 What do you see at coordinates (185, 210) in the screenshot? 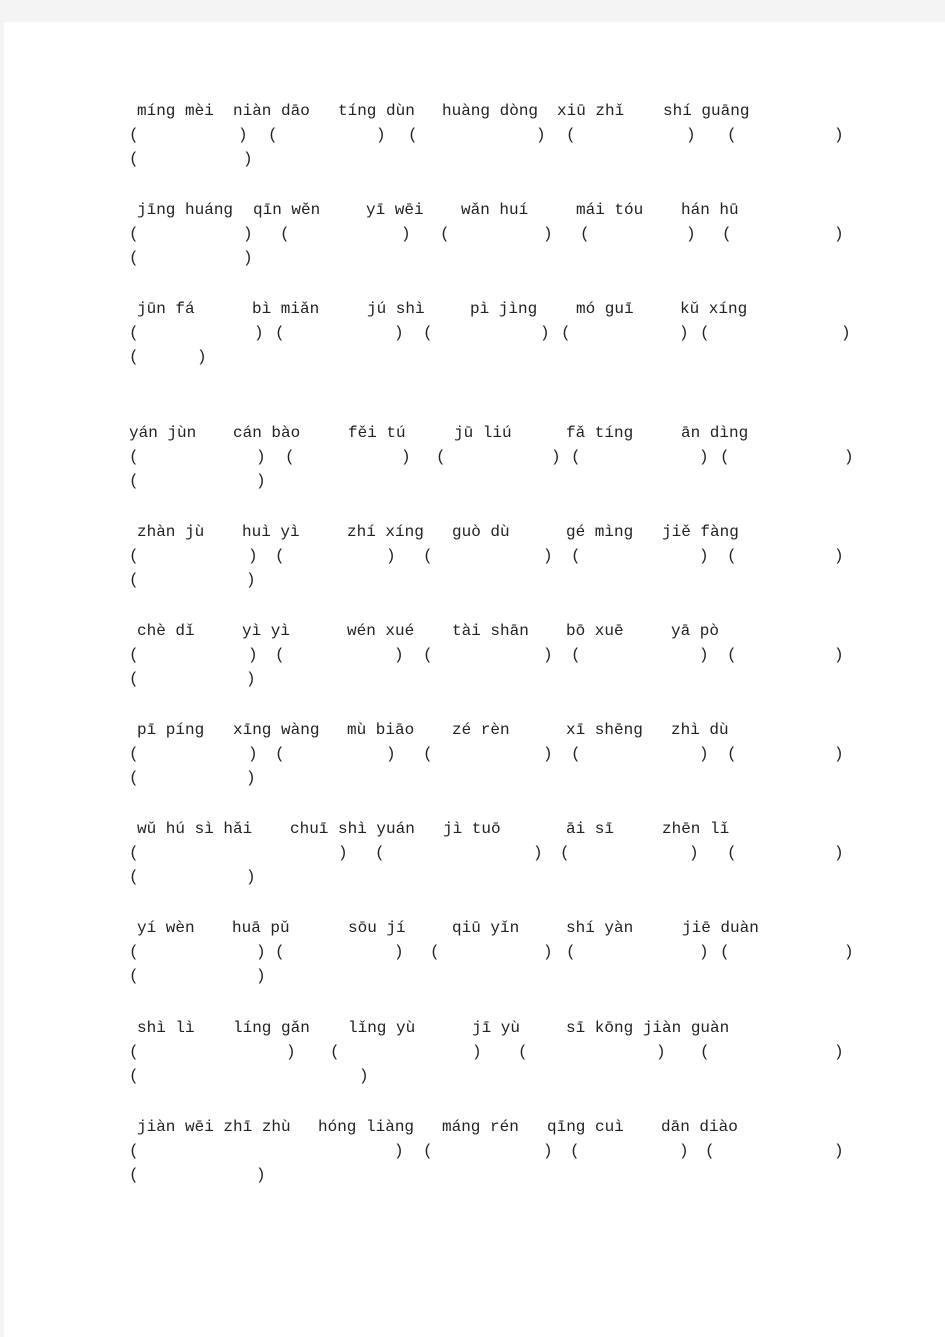
I see `pinyin-word: jīng huáng` at bounding box center [185, 210].